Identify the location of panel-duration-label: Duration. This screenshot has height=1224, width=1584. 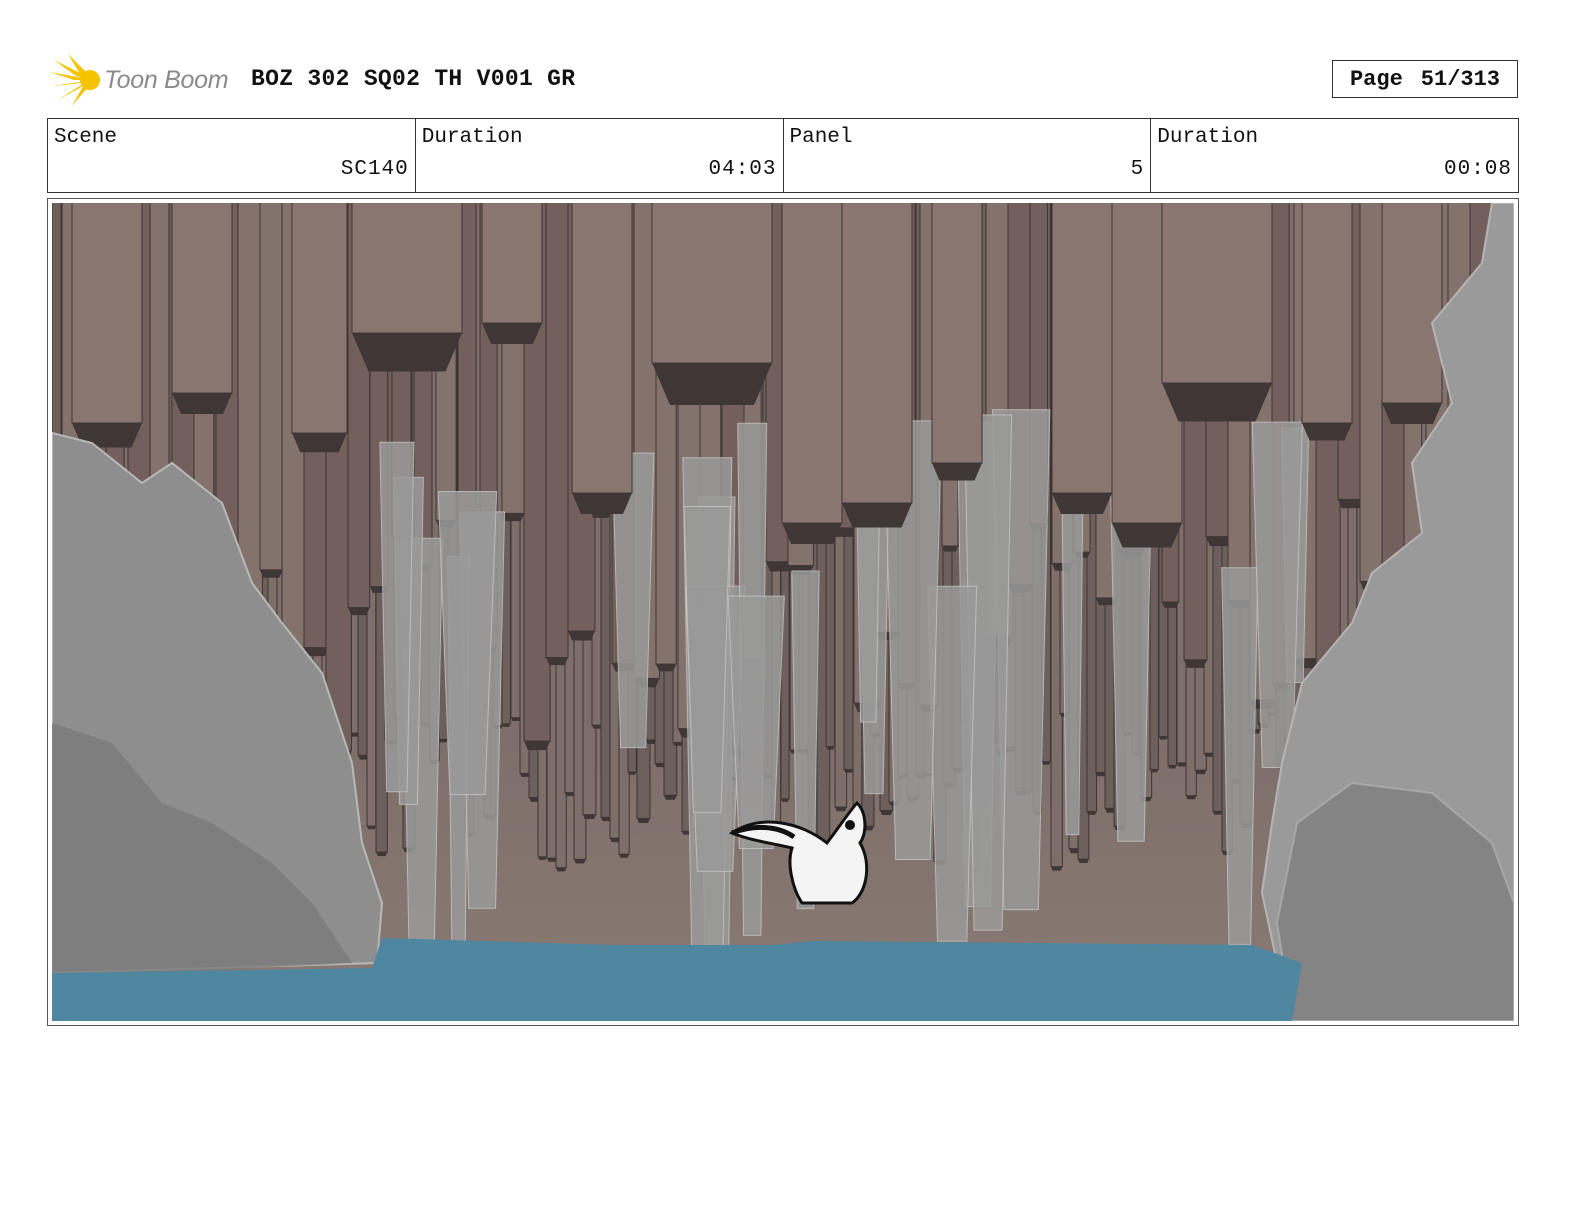
(1208, 137).